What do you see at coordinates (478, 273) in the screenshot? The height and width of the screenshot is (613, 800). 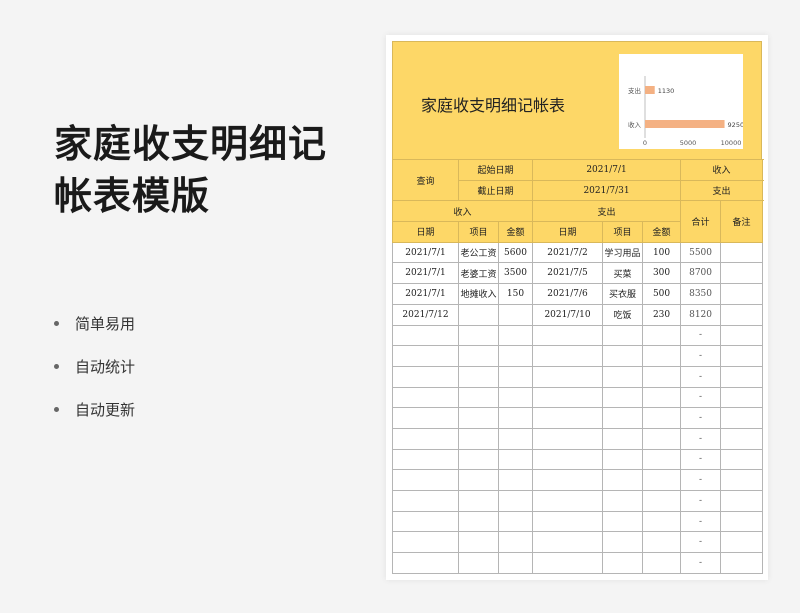 I see `income-item-cell: 老婆工资` at bounding box center [478, 273].